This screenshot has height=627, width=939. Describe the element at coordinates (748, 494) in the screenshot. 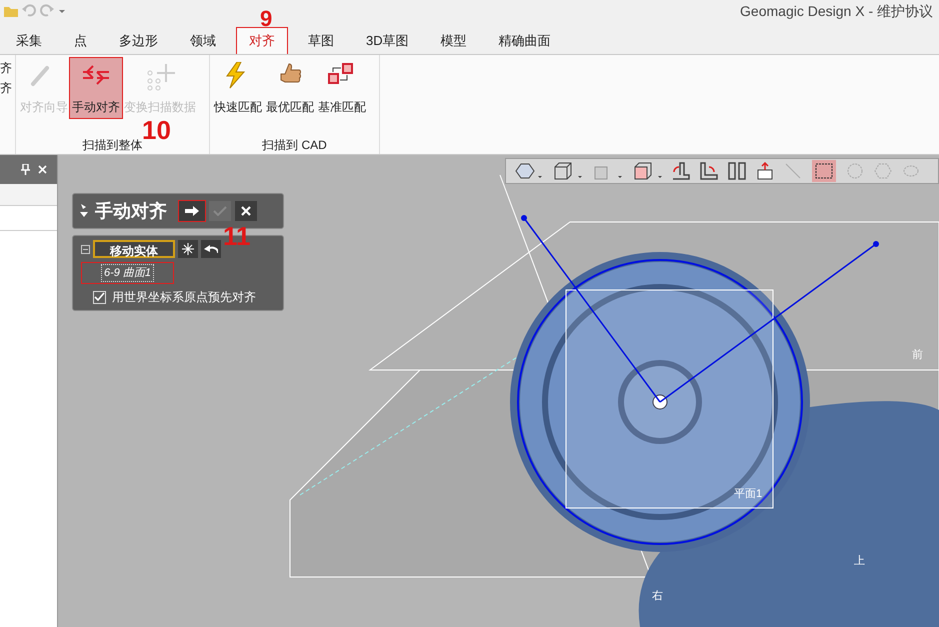

I see `plane-label: 平面1` at that location.